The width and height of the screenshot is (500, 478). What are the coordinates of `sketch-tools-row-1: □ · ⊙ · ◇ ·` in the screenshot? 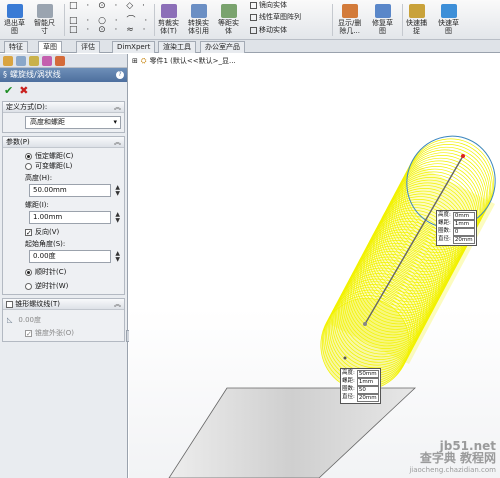 It's located at (108, 6).